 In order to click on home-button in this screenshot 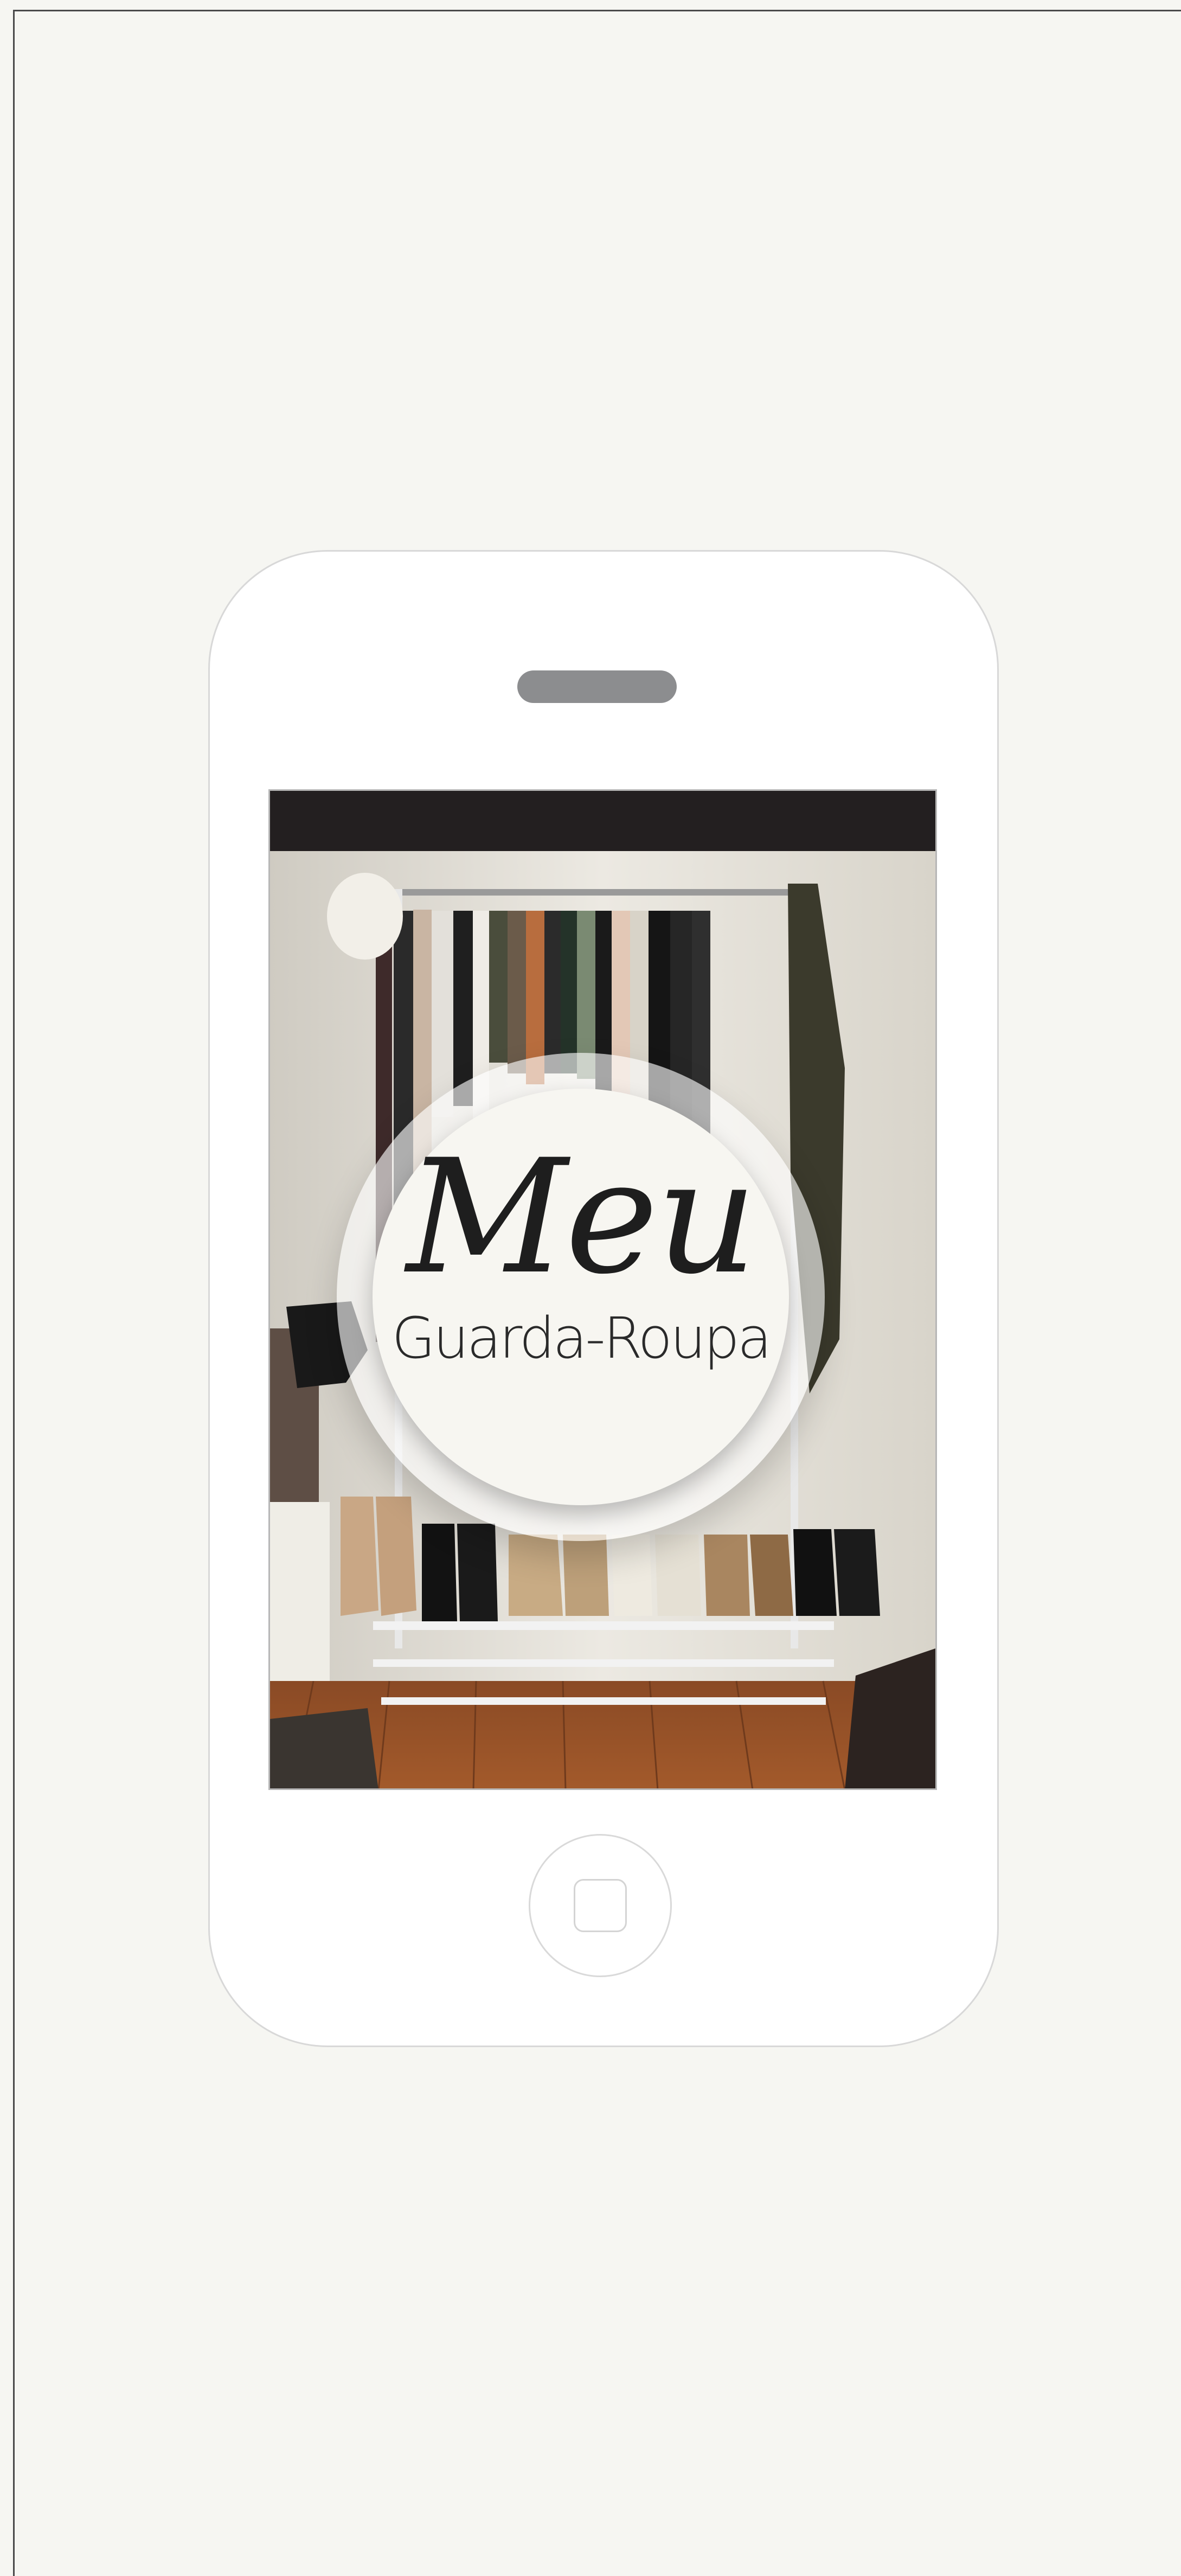, I will do `click(601, 1905)`.